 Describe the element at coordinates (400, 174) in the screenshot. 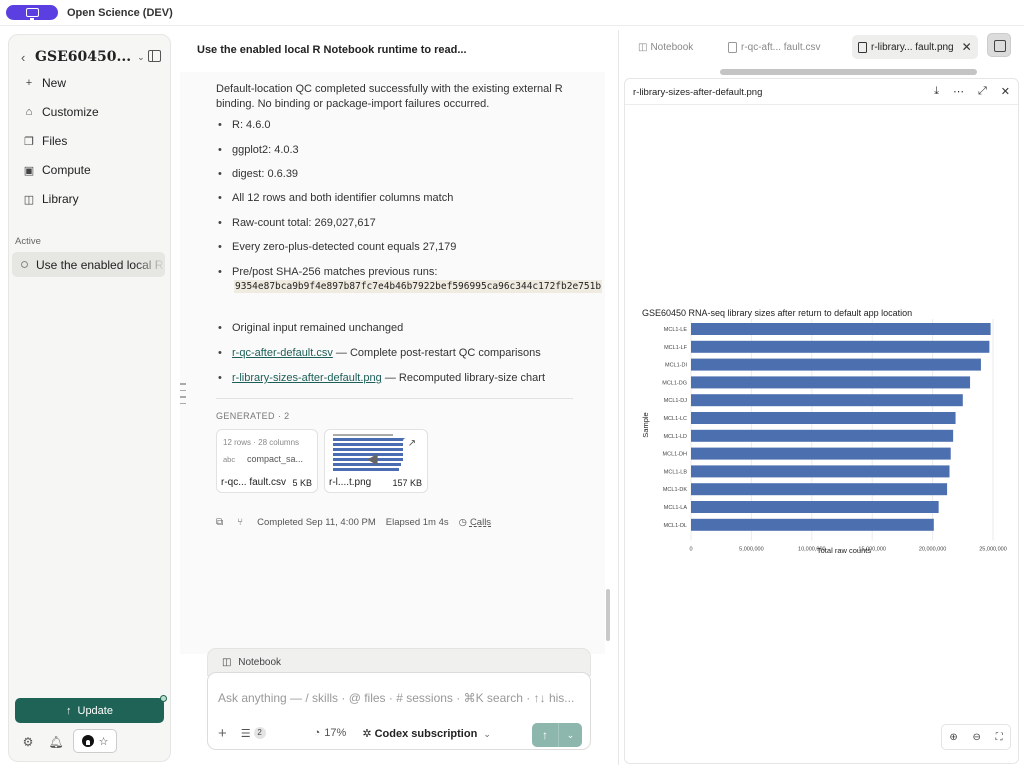

I see `list-item: digest: 0.6.39` at that location.